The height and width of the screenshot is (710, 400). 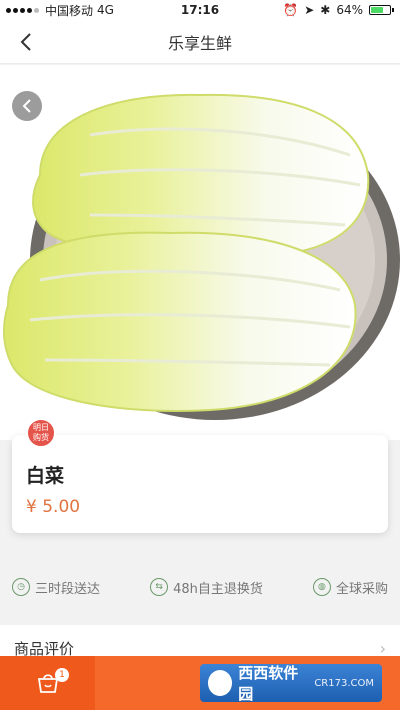 I want to click on globe-icon: ◍, so click(x=321, y=587).